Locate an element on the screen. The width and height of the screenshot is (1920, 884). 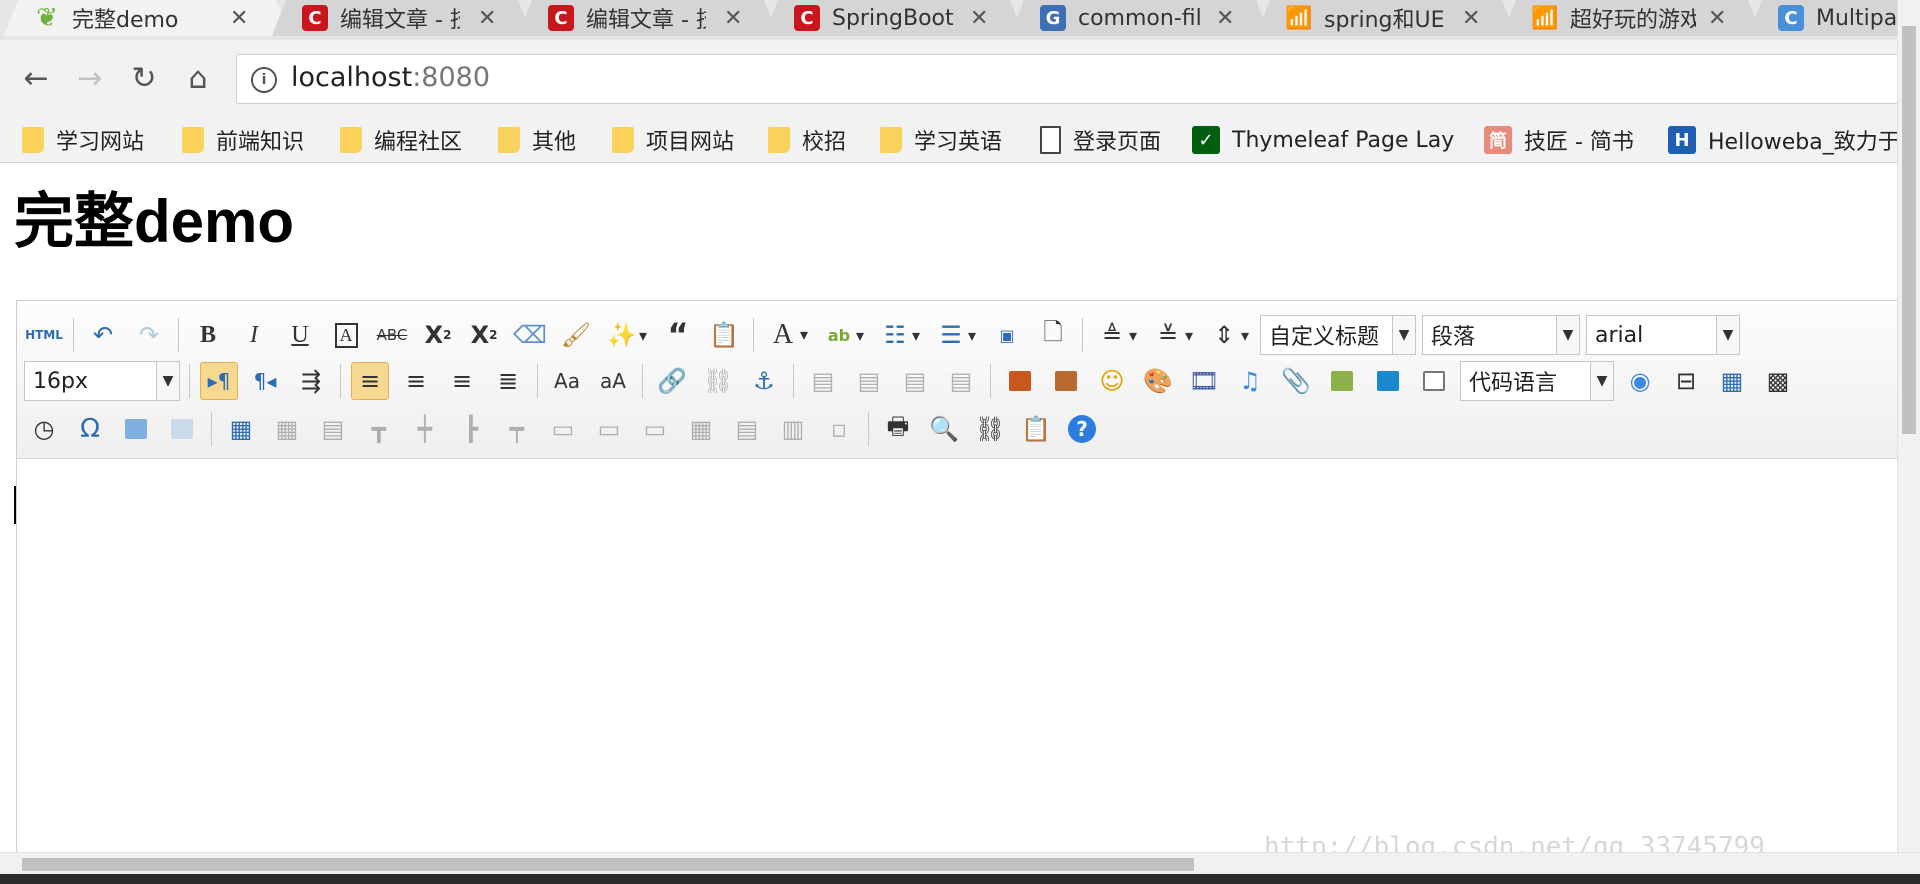
paragraph-select: 段落 ▼ is located at coordinates (1501, 335).